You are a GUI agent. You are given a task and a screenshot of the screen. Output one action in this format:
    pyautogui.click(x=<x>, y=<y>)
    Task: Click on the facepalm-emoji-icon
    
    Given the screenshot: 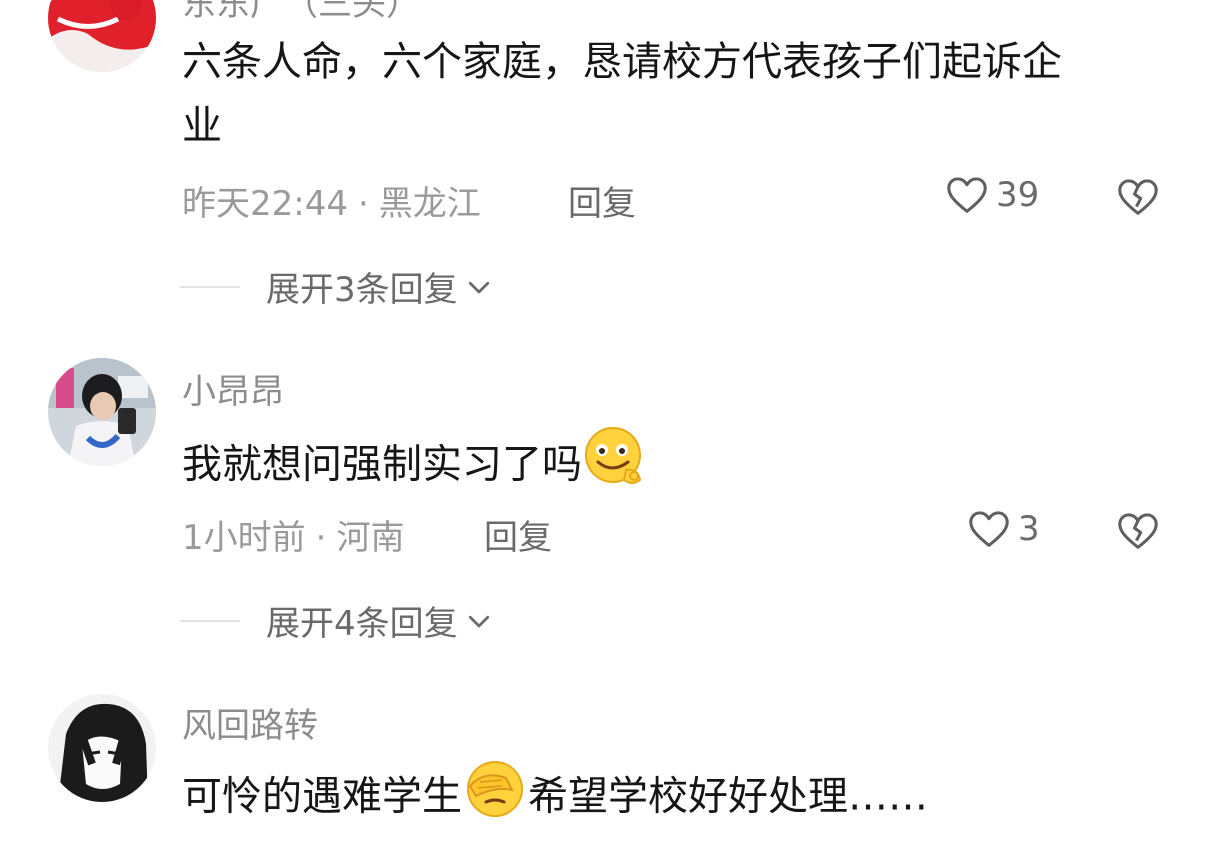 What is the action you would take?
    pyautogui.click(x=495, y=789)
    